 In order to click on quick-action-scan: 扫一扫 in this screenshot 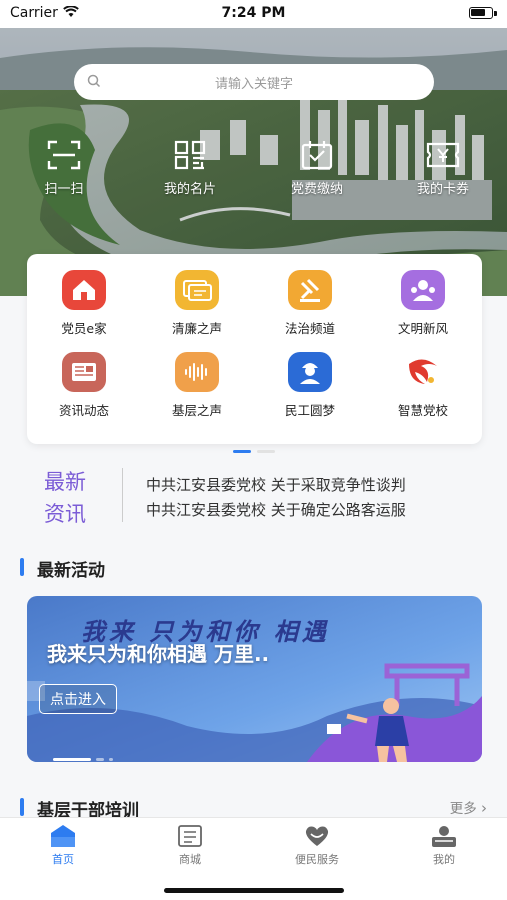, I will do `click(64, 168)`.